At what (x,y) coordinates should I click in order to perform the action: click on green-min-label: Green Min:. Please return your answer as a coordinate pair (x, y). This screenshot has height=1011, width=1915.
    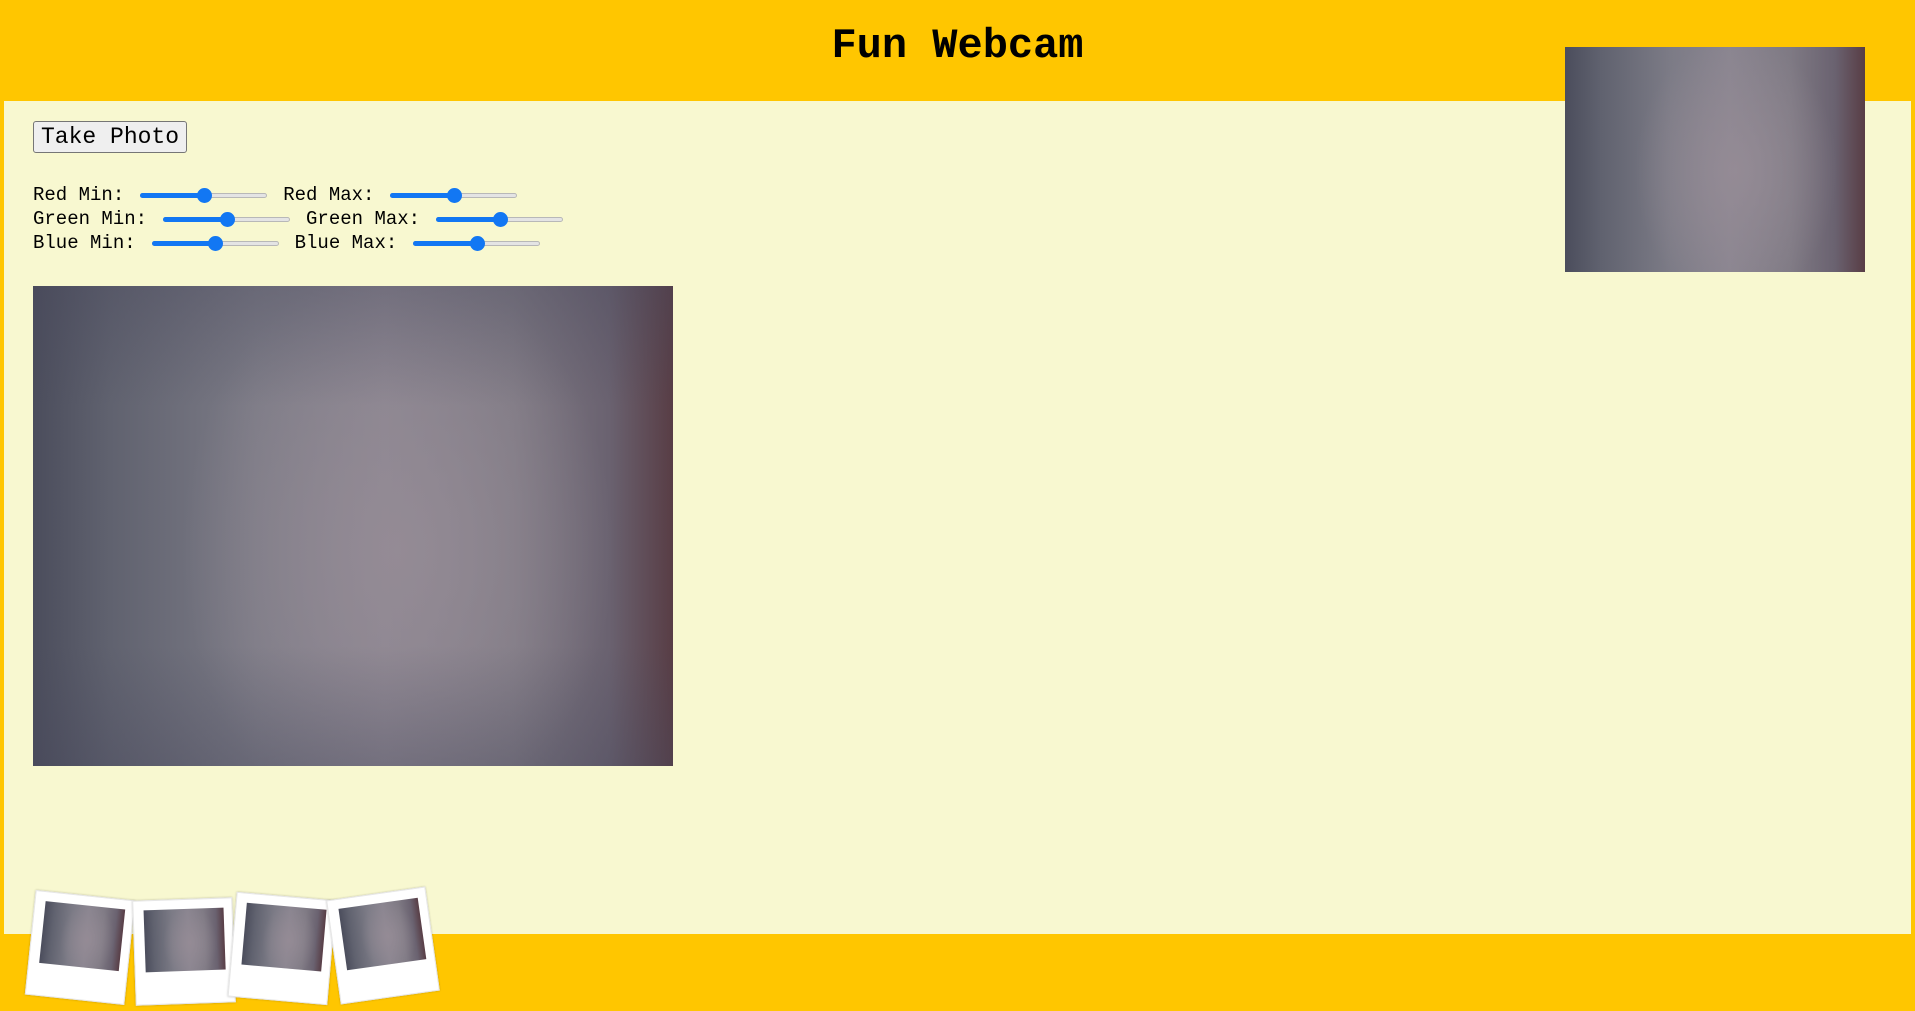
    Looking at the image, I should click on (90, 219).